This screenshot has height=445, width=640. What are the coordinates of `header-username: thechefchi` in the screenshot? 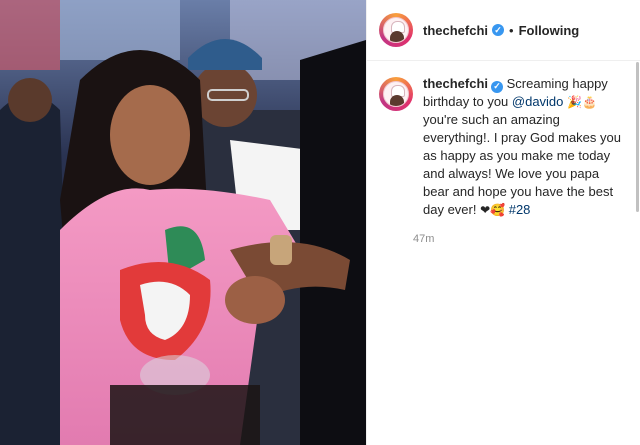 It's located at (455, 30).